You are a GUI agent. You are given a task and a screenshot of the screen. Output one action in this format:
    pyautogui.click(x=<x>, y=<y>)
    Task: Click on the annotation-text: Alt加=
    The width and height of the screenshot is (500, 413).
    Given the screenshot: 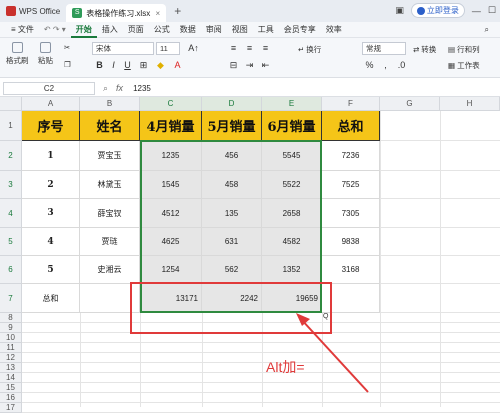 What is the action you would take?
    pyautogui.click(x=285, y=367)
    